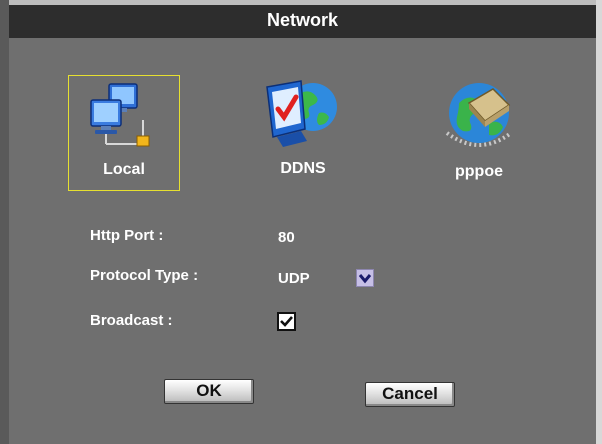 The height and width of the screenshot is (444, 602). Describe the element at coordinates (286, 237) in the screenshot. I see `http-port-value: 80` at that location.